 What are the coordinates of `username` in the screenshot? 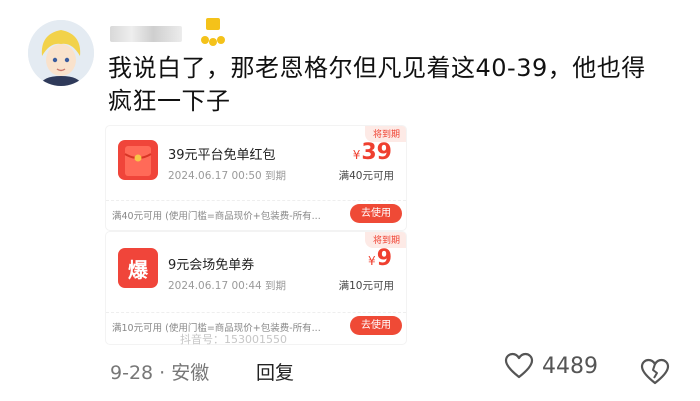 It's located at (146, 34).